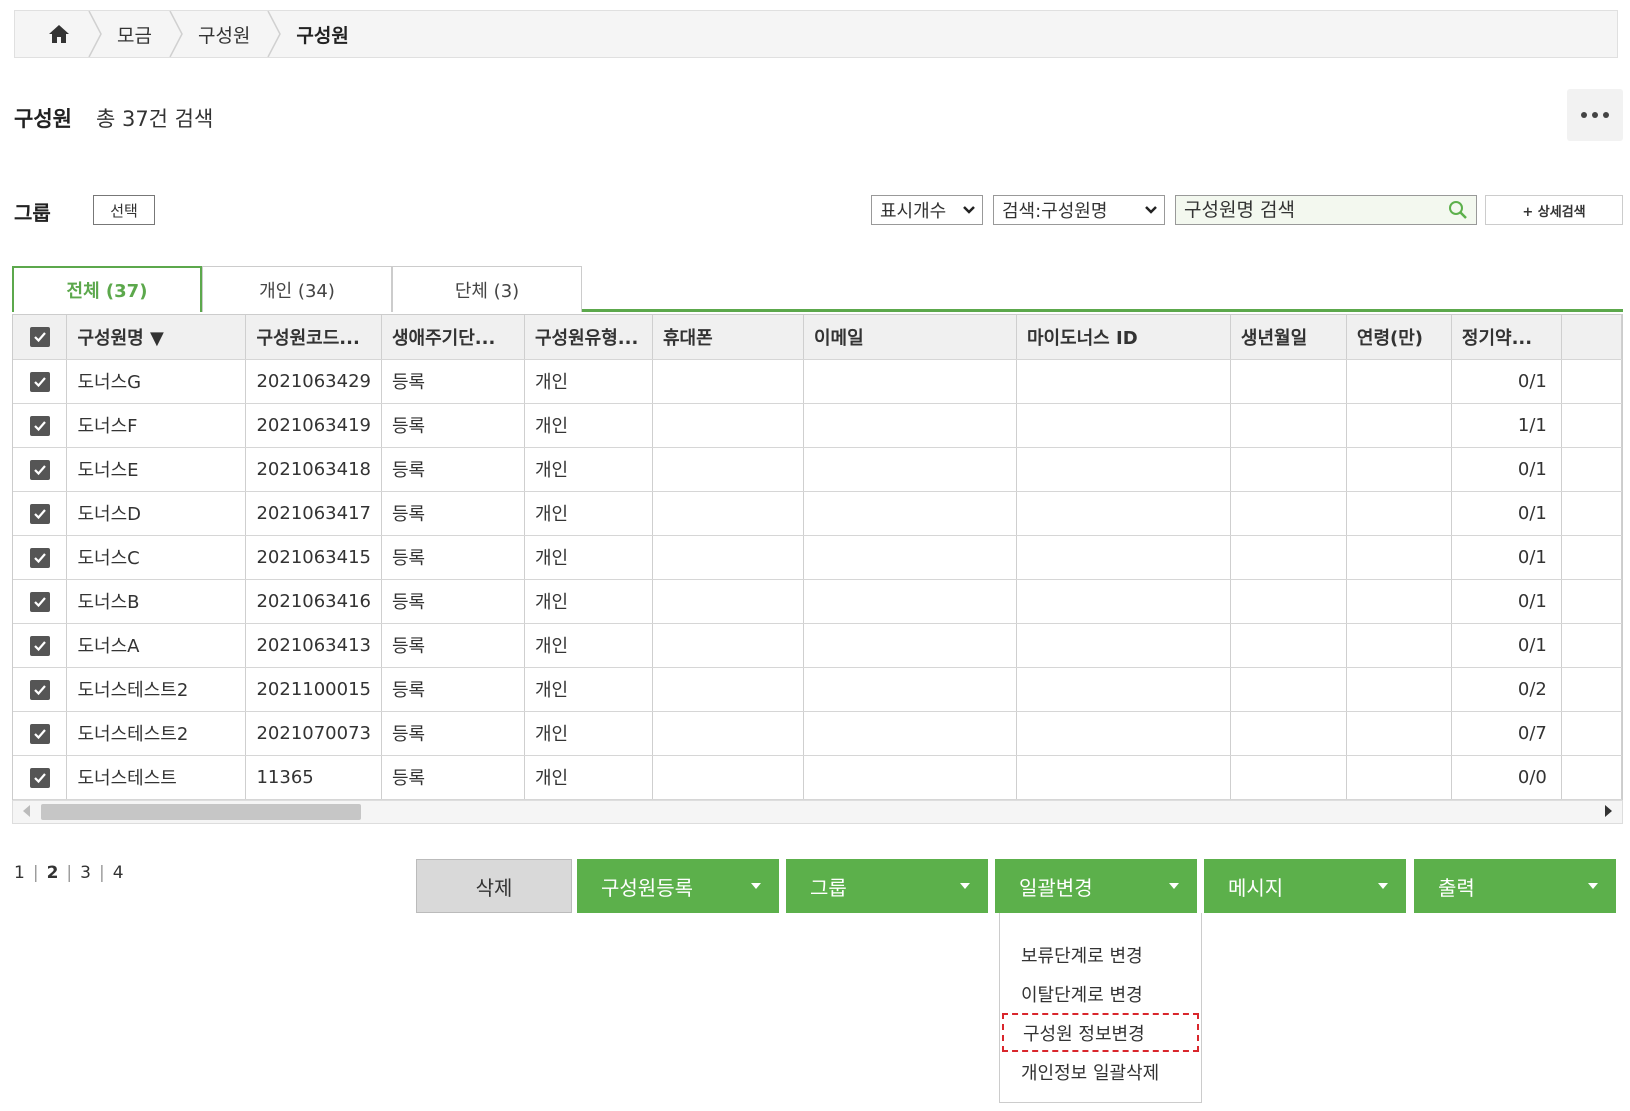  What do you see at coordinates (1288, 337) in the screenshot?
I see `column-header-birthdate: 생년월일` at bounding box center [1288, 337].